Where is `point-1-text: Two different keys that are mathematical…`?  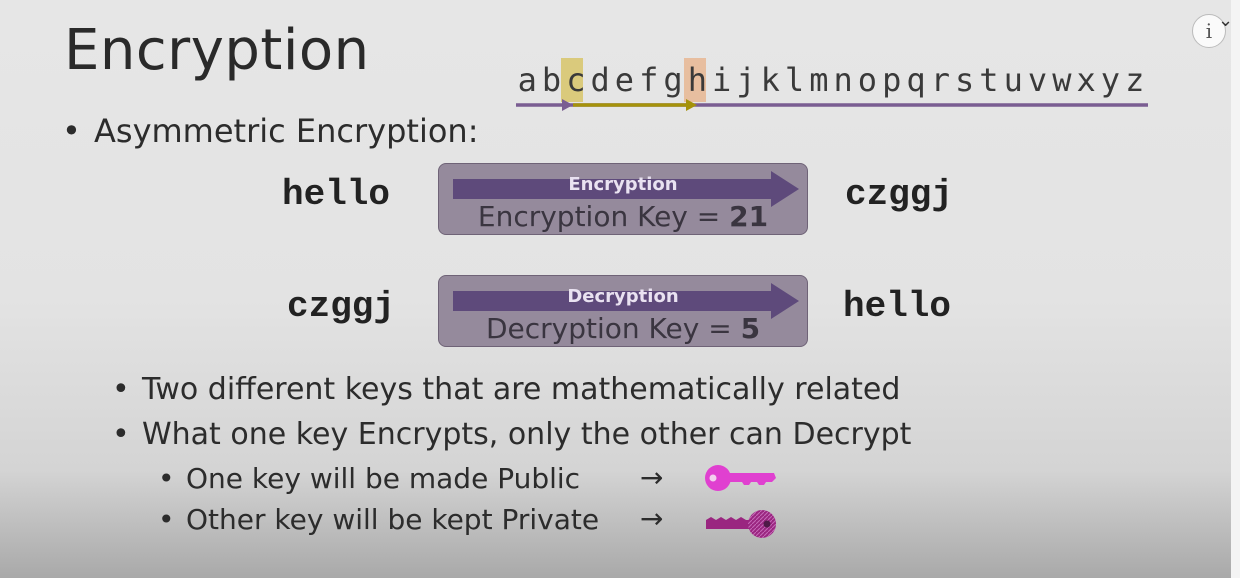 point-1-text: Two different keys that are mathematical… is located at coordinates (521, 389).